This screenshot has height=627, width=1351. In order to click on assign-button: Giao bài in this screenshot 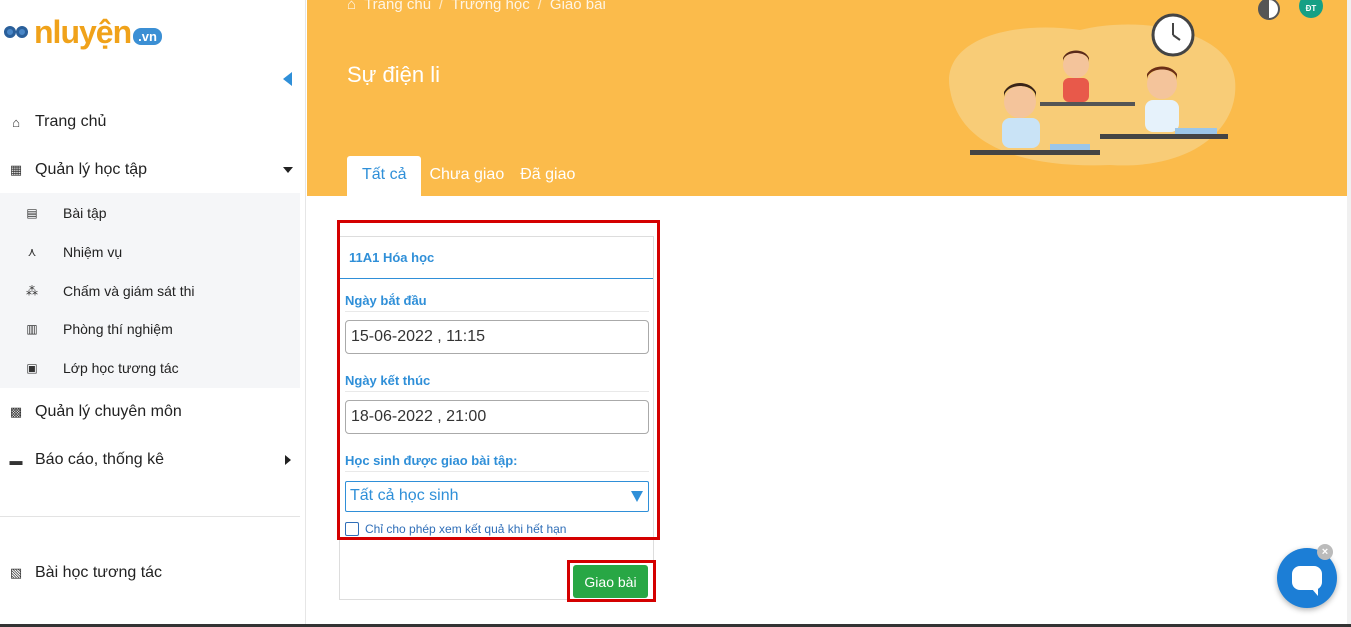, I will do `click(610, 581)`.